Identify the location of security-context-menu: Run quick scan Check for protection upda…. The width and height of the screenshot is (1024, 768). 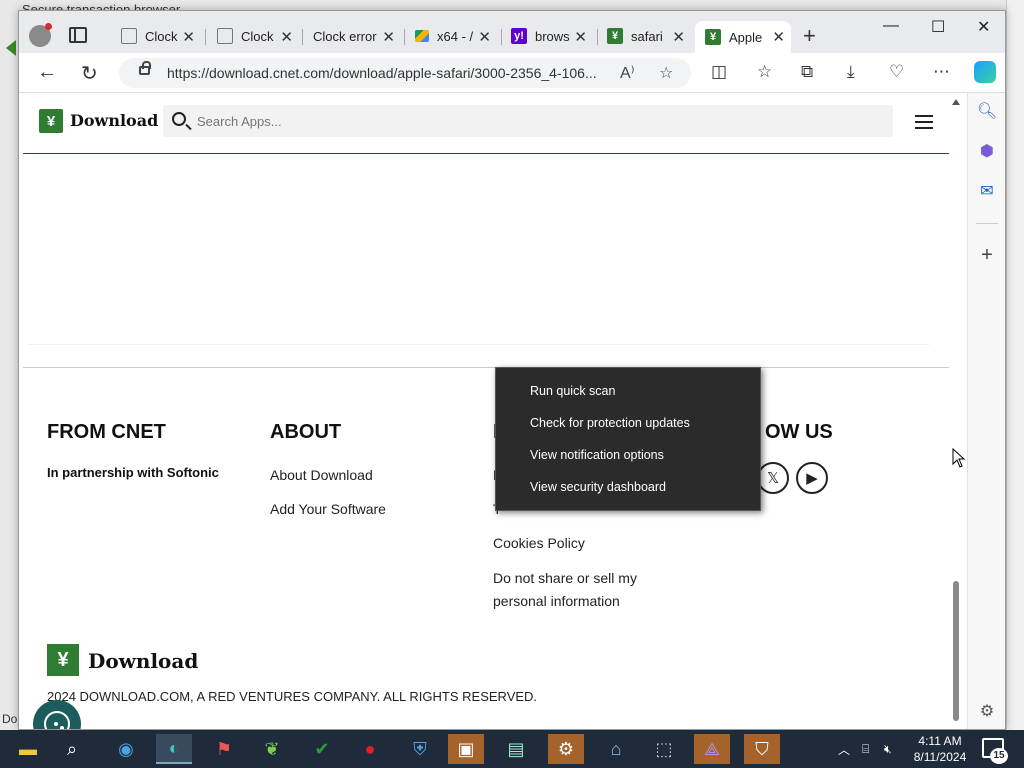
(628, 439).